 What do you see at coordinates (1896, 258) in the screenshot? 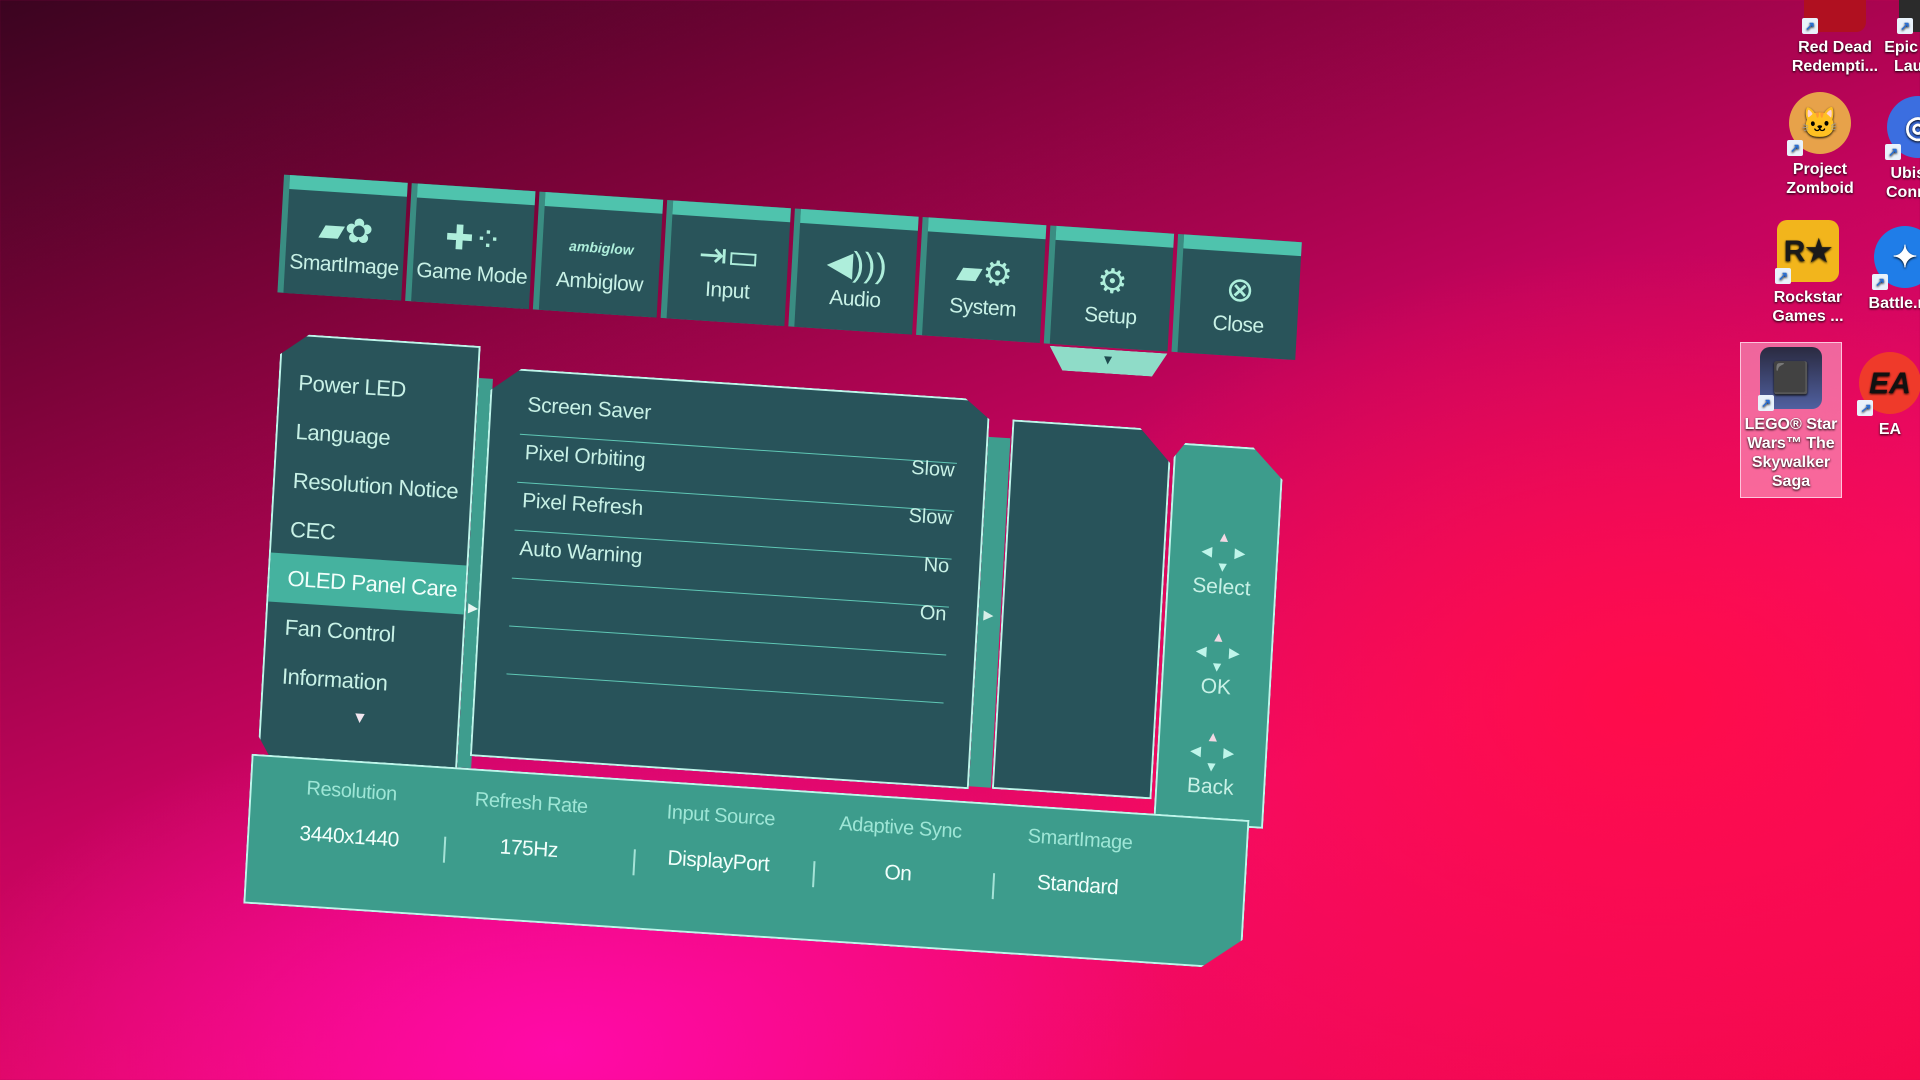
I see `battle-net-icon: ✦ ↗` at bounding box center [1896, 258].